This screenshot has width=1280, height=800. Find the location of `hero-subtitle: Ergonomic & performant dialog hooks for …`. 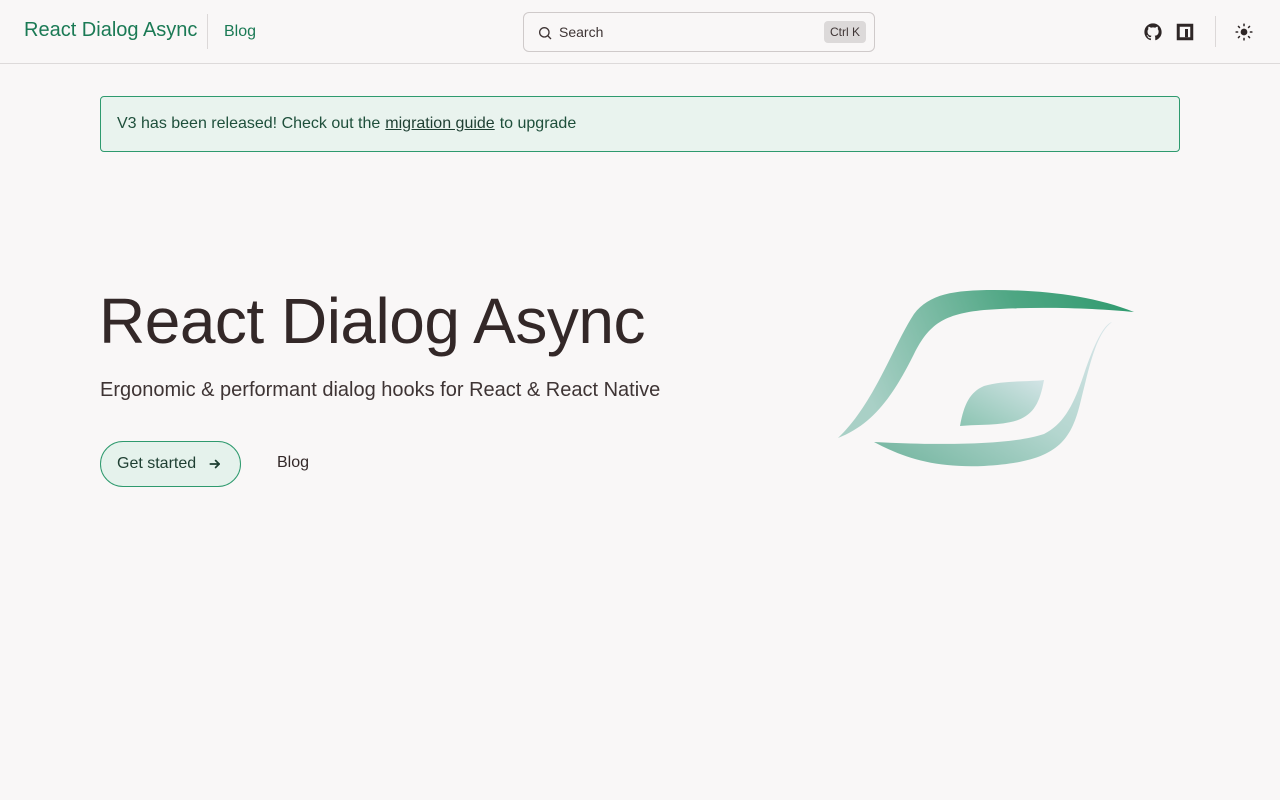

hero-subtitle: Ergonomic & performant dialog hooks for … is located at coordinates (380, 390).